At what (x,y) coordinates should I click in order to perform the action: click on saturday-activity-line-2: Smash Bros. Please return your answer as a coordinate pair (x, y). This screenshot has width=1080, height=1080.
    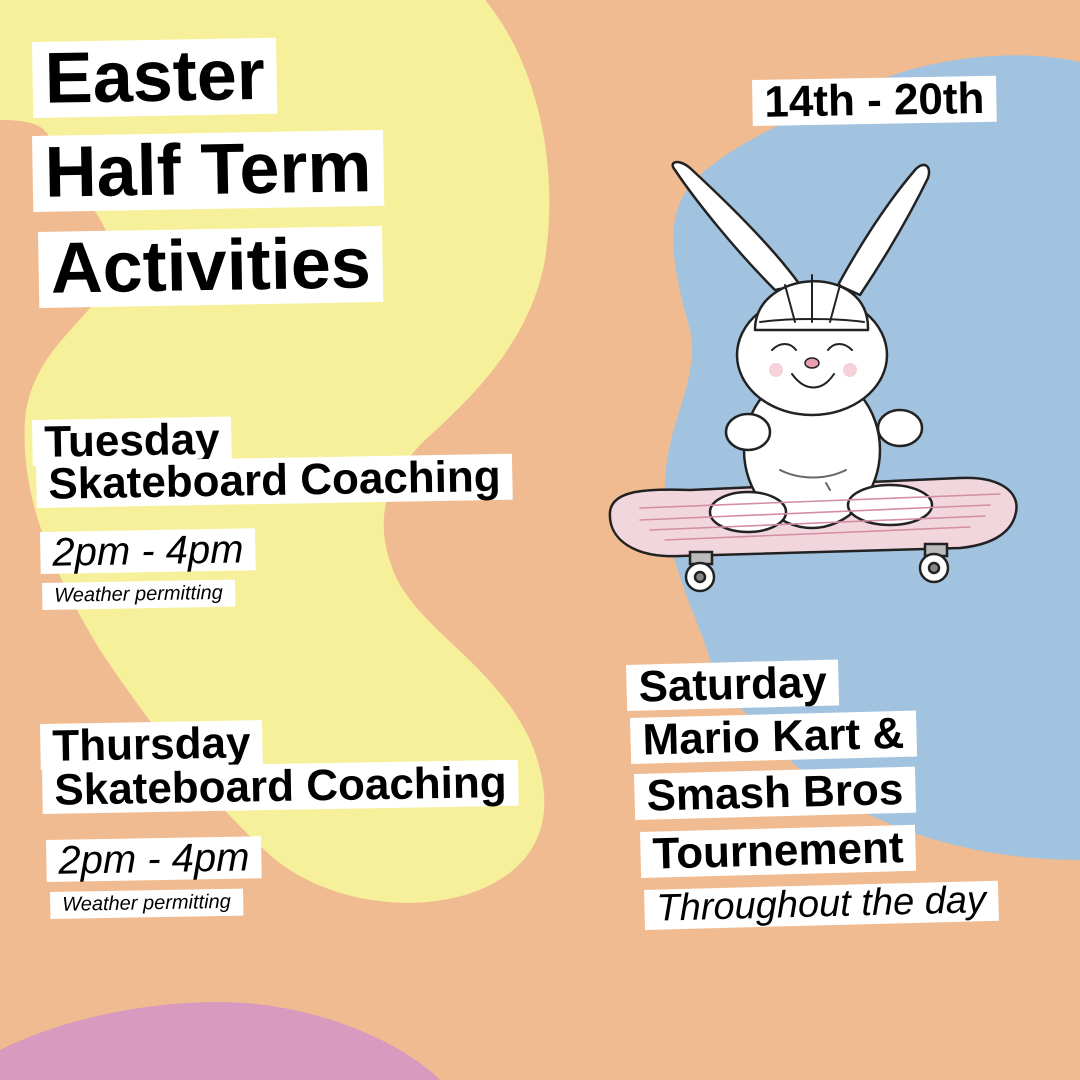
    Looking at the image, I should click on (775, 793).